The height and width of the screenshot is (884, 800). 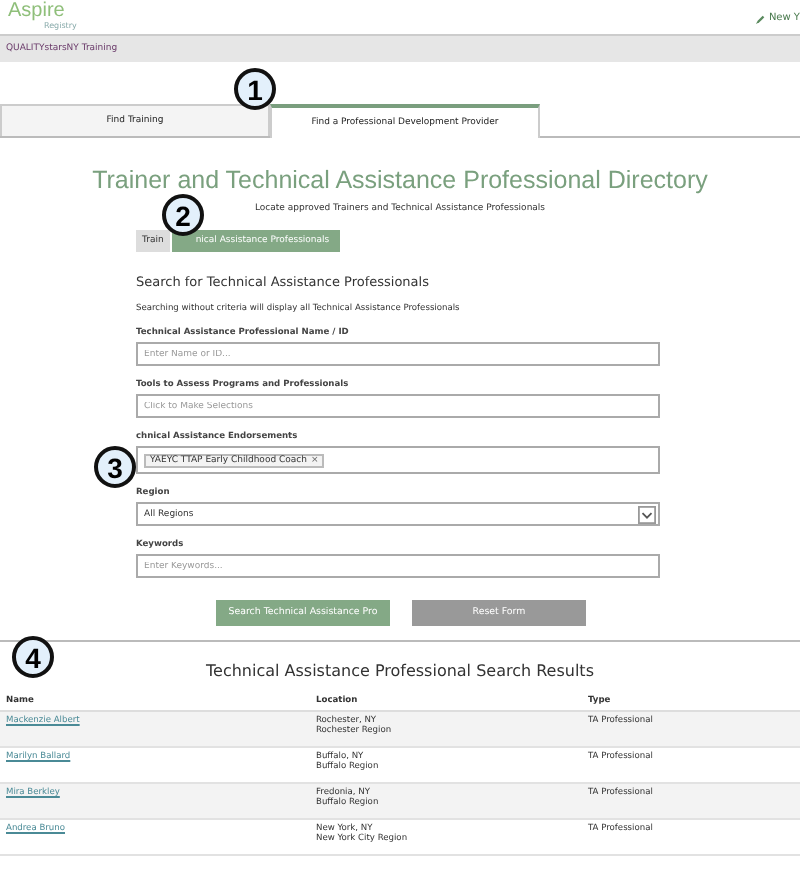 What do you see at coordinates (33, 657) in the screenshot?
I see `callout-number: 4` at bounding box center [33, 657].